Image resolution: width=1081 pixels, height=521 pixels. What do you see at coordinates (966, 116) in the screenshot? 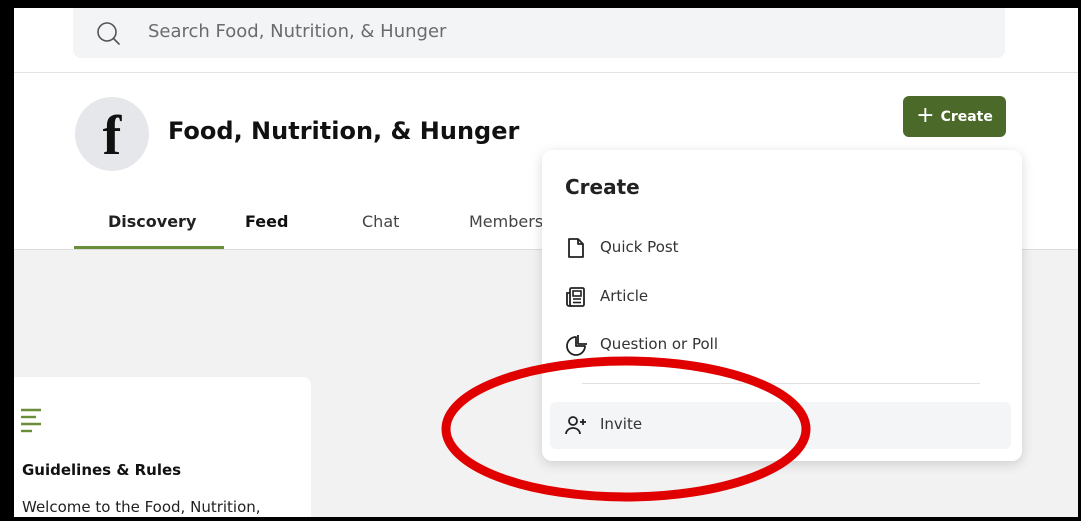
I see `create-button-label: Create` at bounding box center [966, 116].